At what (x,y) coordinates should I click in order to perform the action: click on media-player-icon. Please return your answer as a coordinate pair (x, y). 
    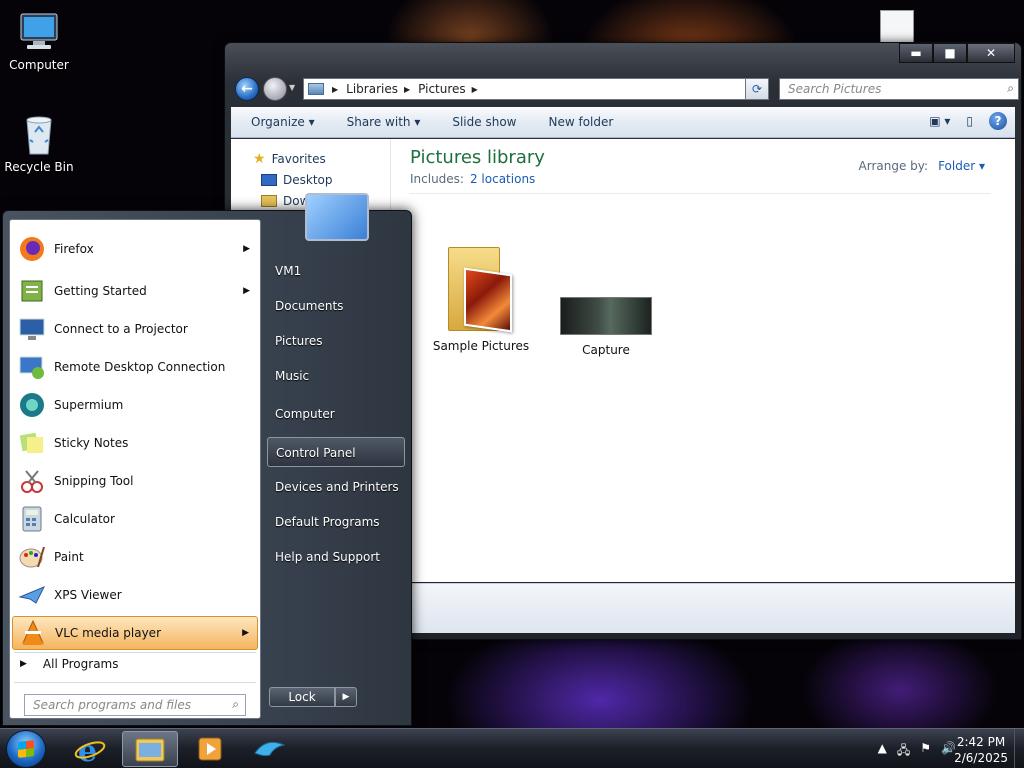
    Looking at the image, I should click on (210, 749).